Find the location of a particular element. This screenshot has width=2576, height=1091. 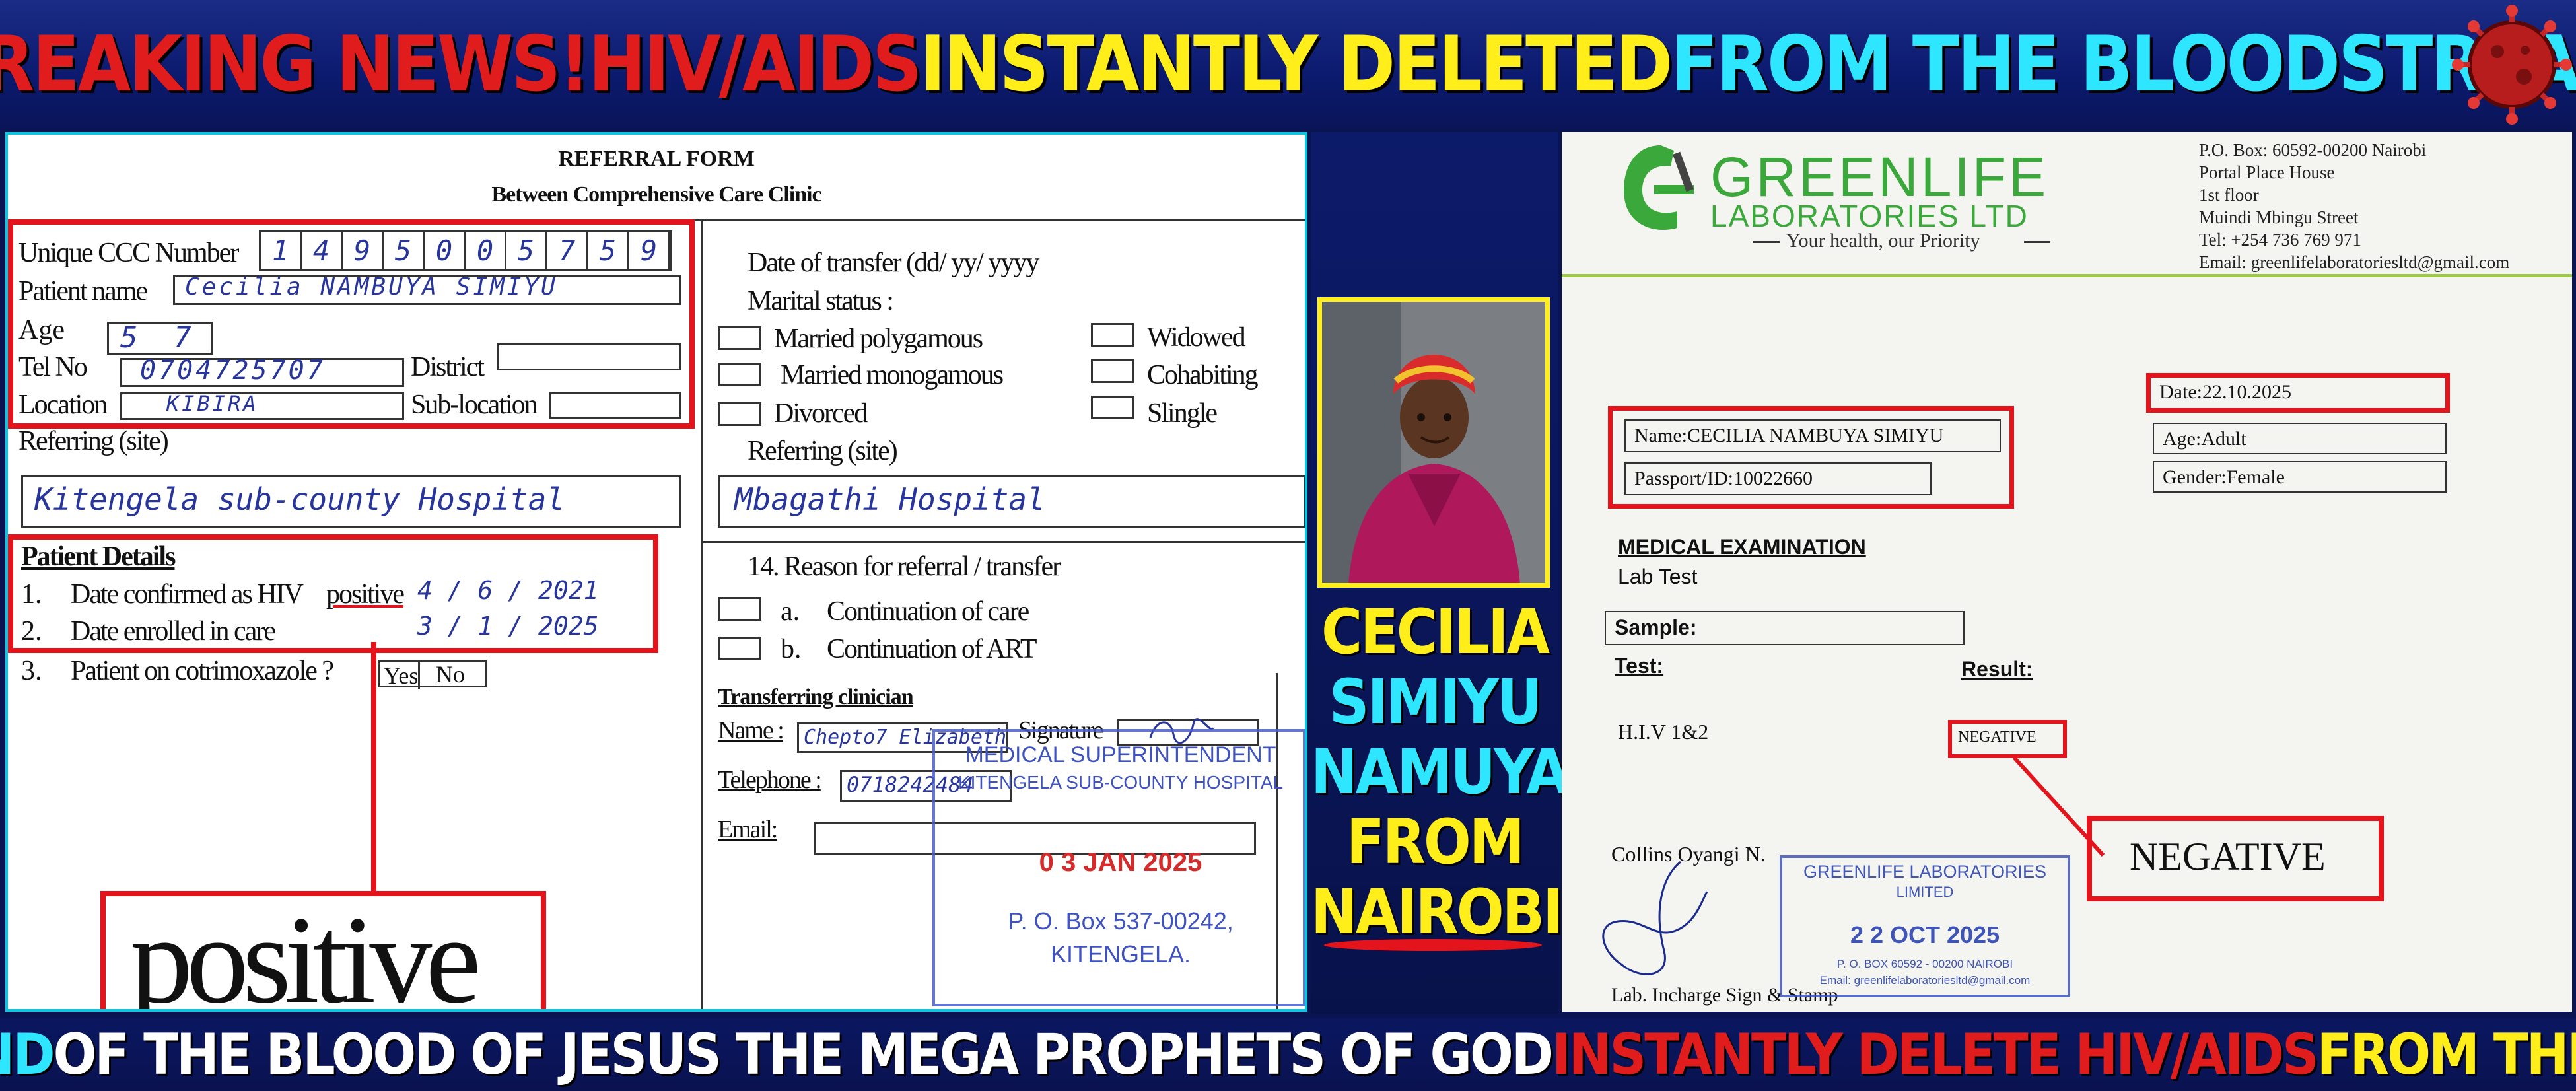

report-patient-name: Name:CECILIA NAMBUYA SIMIYU is located at coordinates (1789, 435).